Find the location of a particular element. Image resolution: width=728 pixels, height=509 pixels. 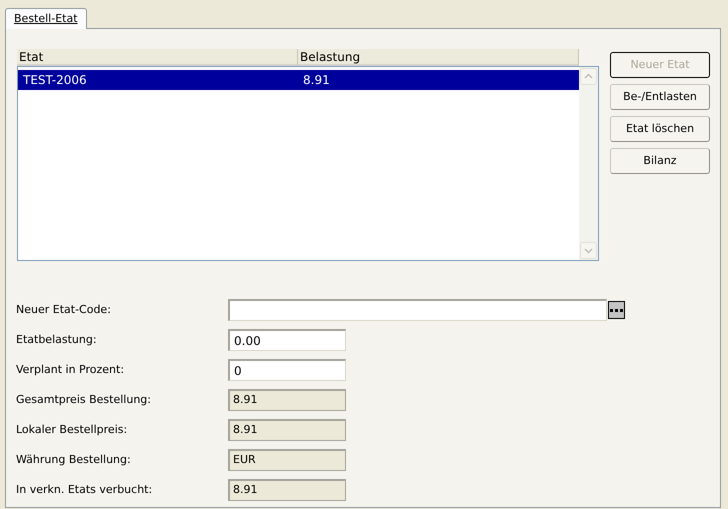

action-button: Be-/Entlasten is located at coordinates (660, 97).